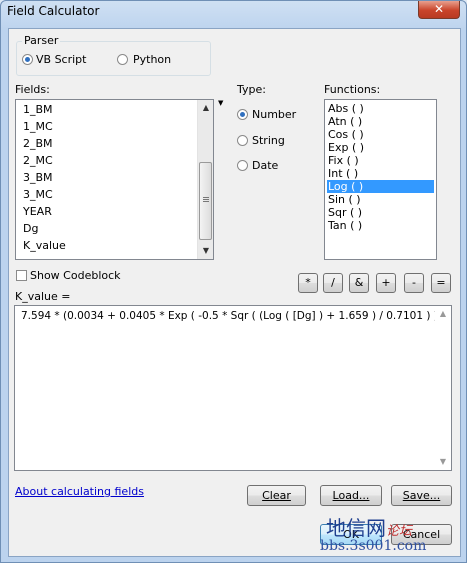 The width and height of the screenshot is (467, 563). What do you see at coordinates (37, 211) in the screenshot?
I see `list-item: YEAR` at bounding box center [37, 211].